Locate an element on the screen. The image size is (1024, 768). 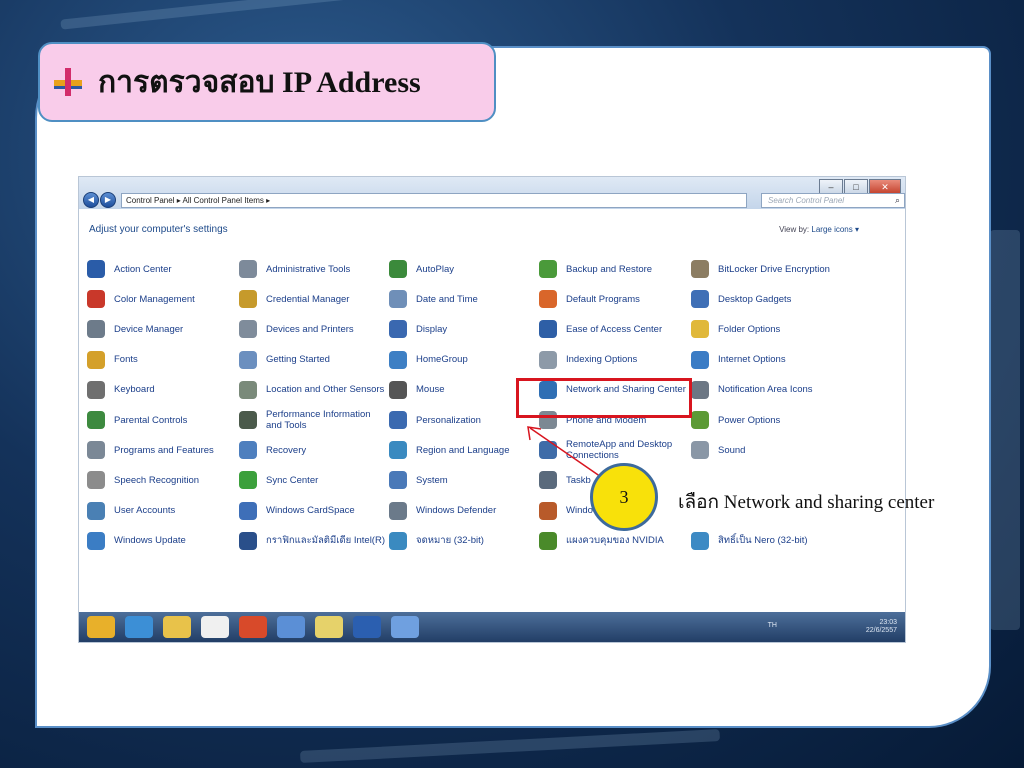
control-panel-item: Performance Information and Tools is located at coordinates (313, 420).